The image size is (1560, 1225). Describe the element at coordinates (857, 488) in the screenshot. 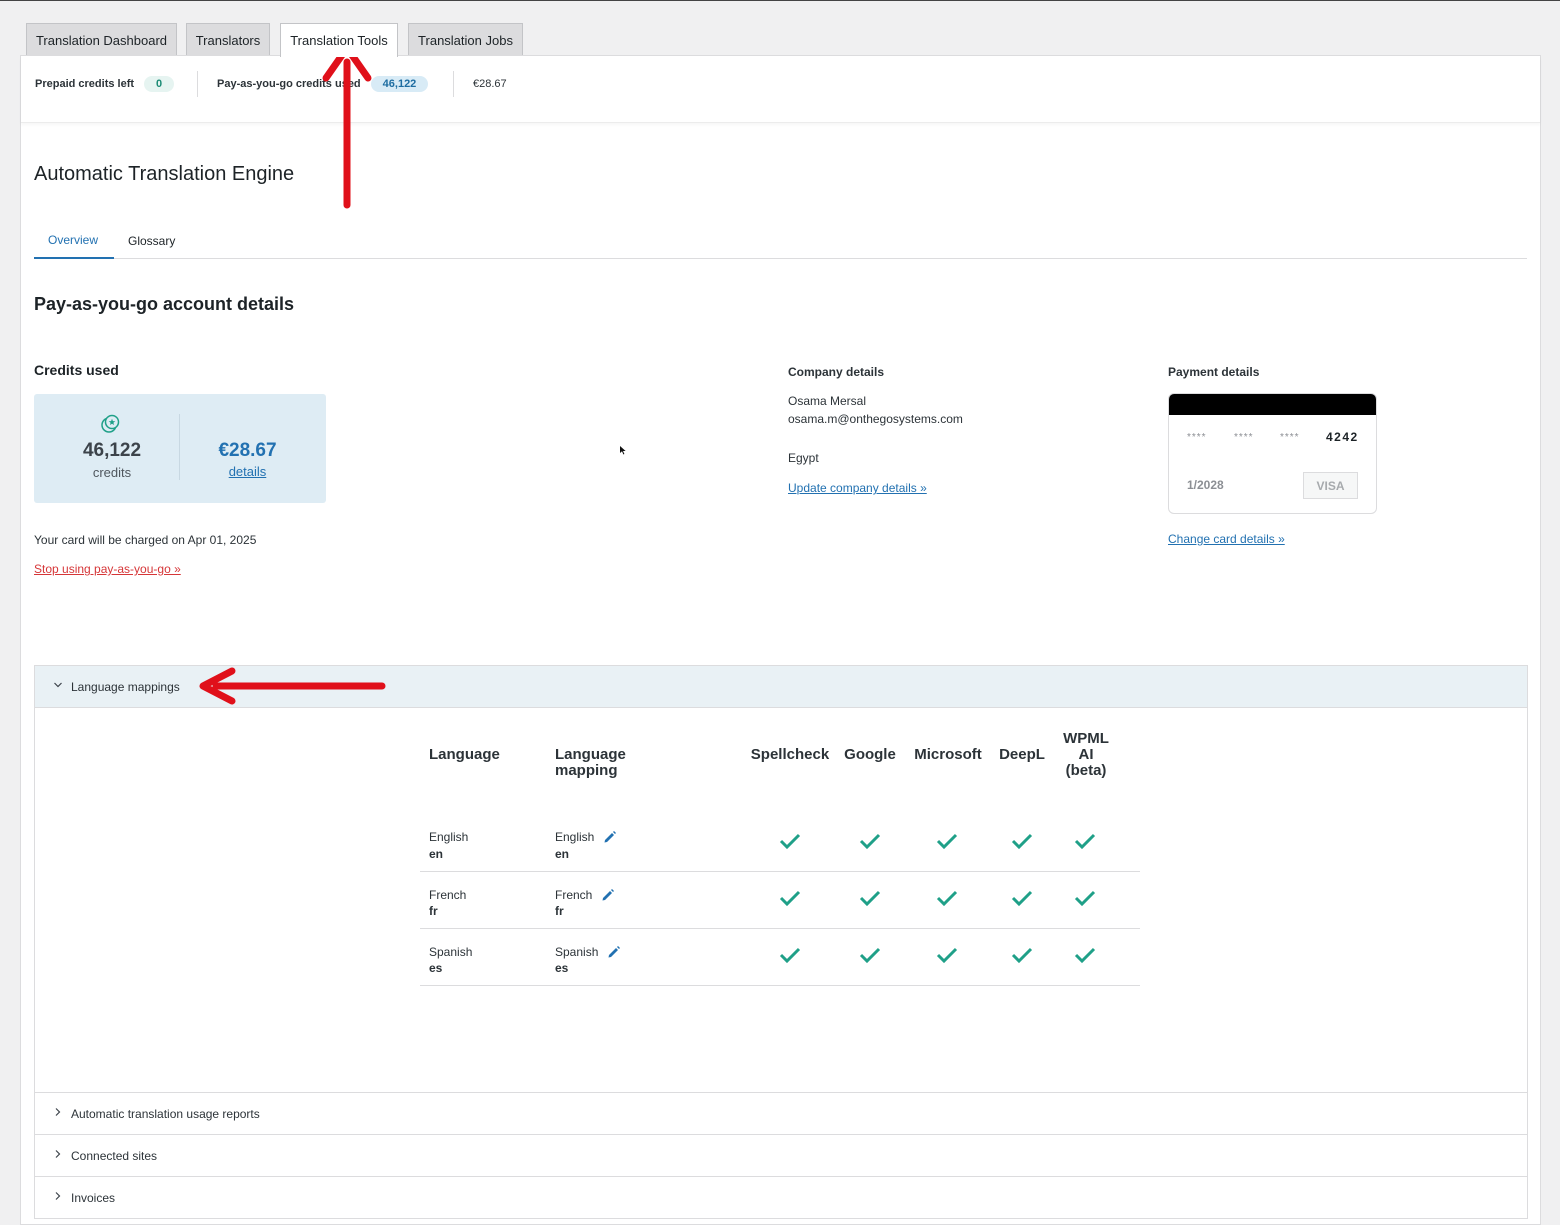

I see `update-company-link: Update company details »` at that location.